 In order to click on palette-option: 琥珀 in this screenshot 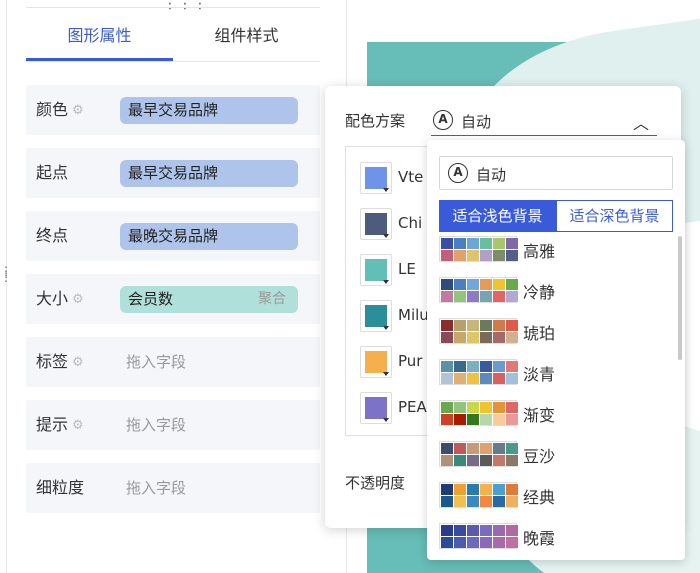, I will do `click(554, 335)`.